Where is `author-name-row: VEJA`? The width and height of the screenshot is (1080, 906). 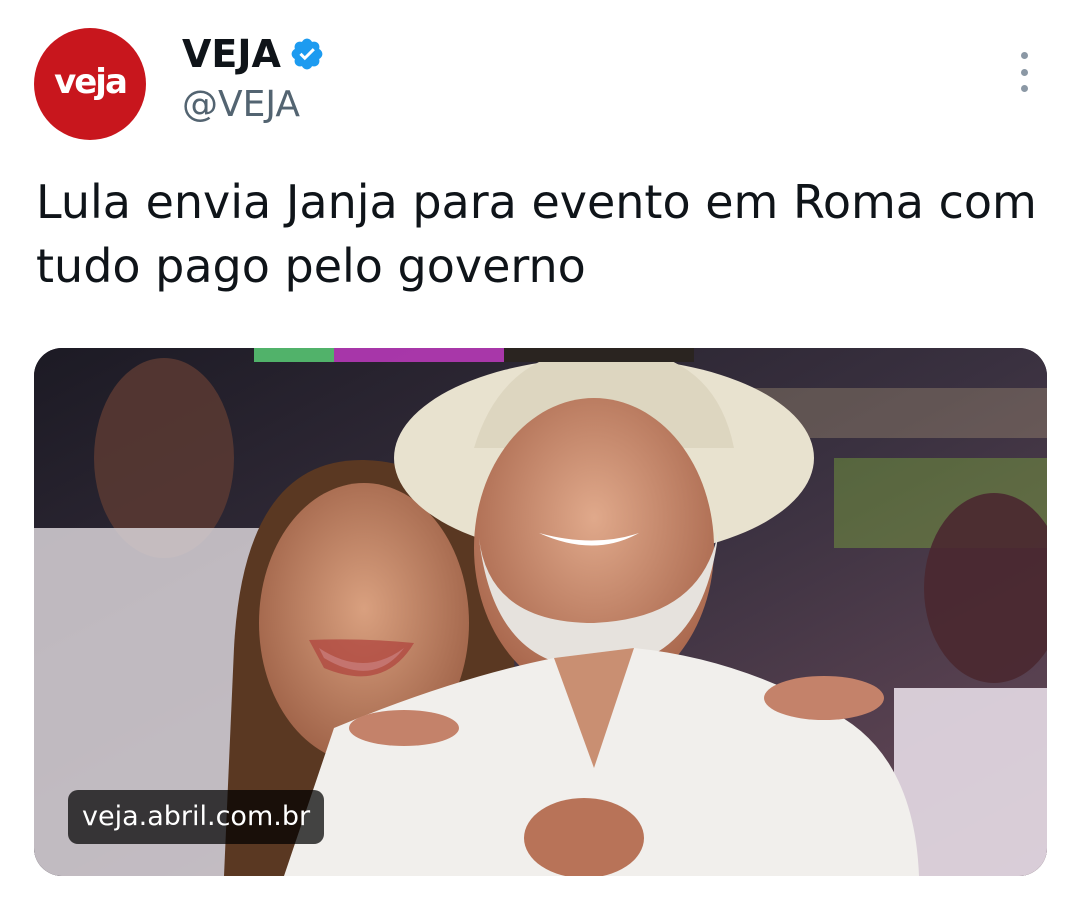
author-name-row: VEJA is located at coordinates (253, 54).